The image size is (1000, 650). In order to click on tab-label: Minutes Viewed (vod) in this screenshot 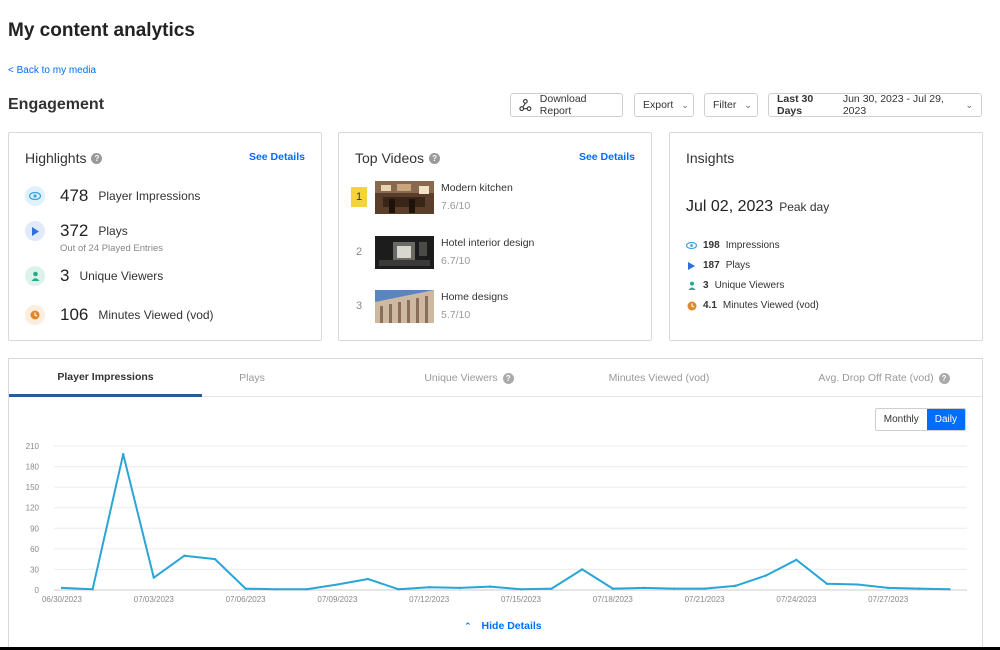, I will do `click(659, 378)`.